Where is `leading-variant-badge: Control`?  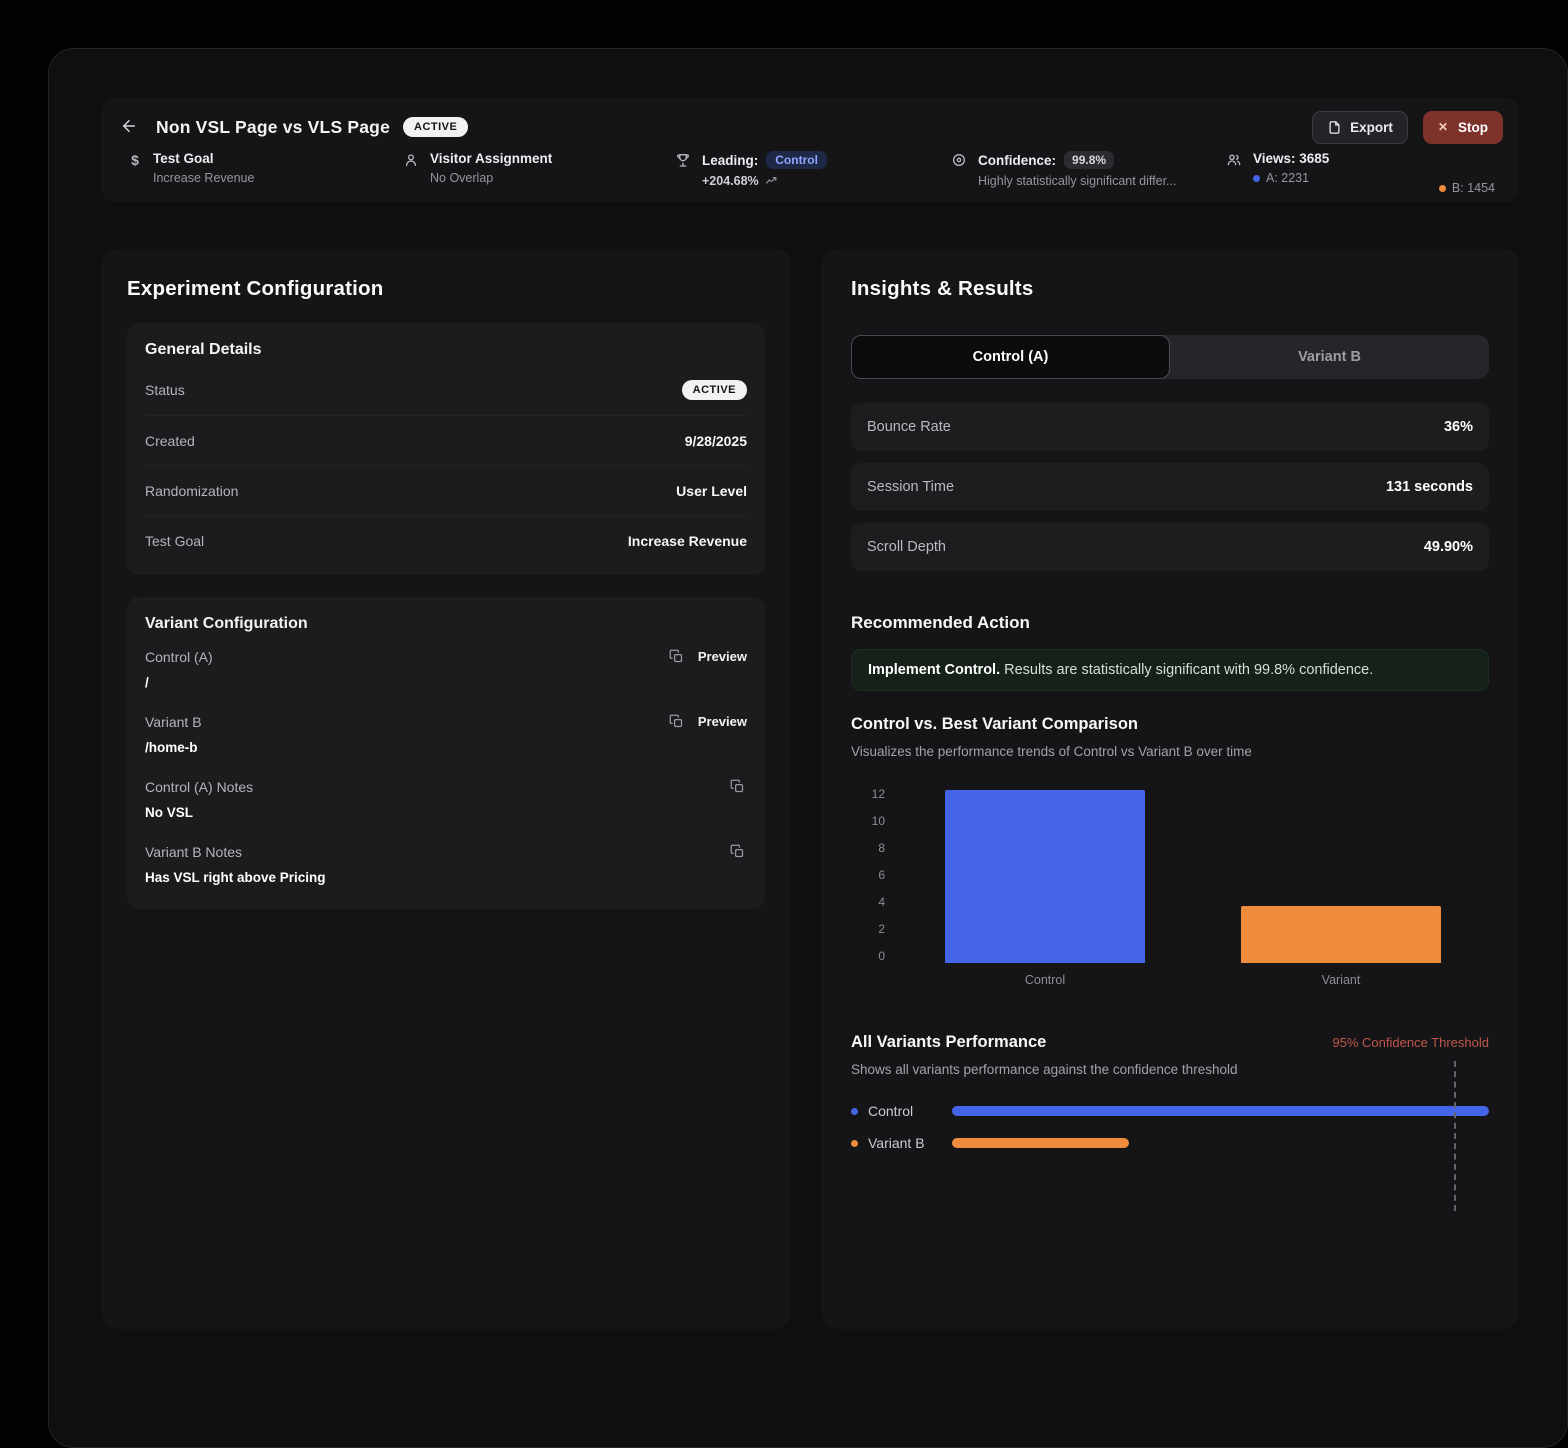 leading-variant-badge: Control is located at coordinates (796, 160).